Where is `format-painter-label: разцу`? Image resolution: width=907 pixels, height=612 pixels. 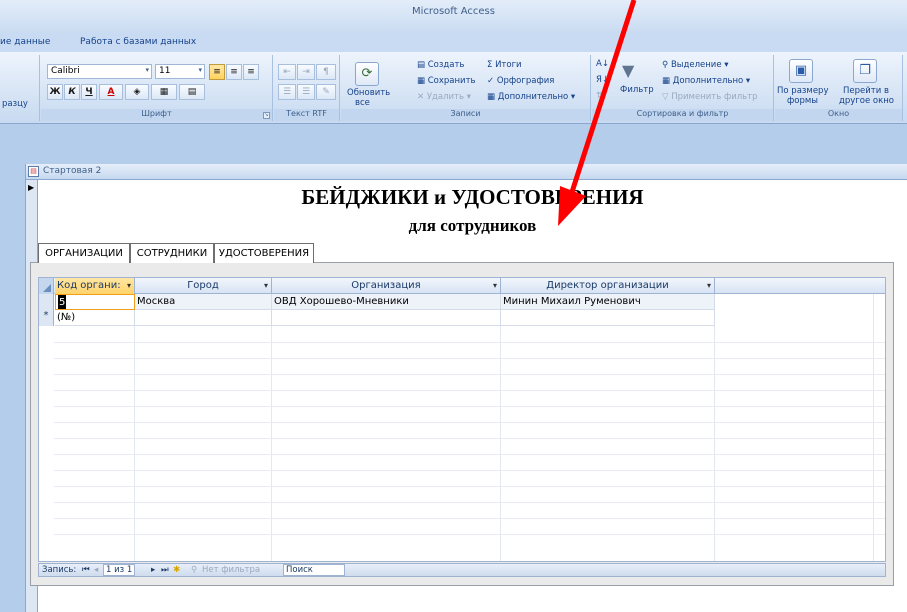
format-painter-label: разцу is located at coordinates (15, 104).